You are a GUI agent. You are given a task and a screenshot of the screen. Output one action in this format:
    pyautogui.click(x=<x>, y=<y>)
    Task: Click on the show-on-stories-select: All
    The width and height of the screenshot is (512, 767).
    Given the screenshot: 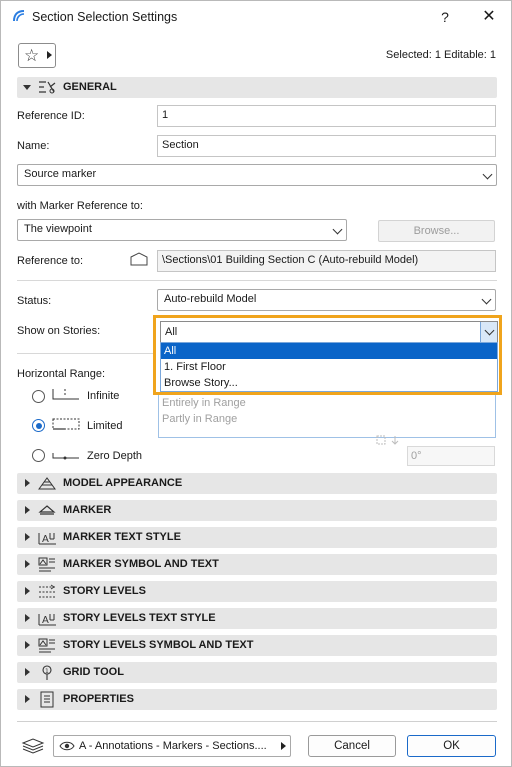 What is the action you would take?
    pyautogui.click(x=329, y=332)
    